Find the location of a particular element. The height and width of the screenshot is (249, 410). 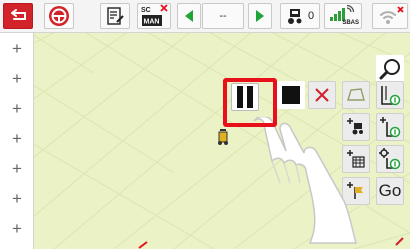

go-button: Go is located at coordinates (390, 191).